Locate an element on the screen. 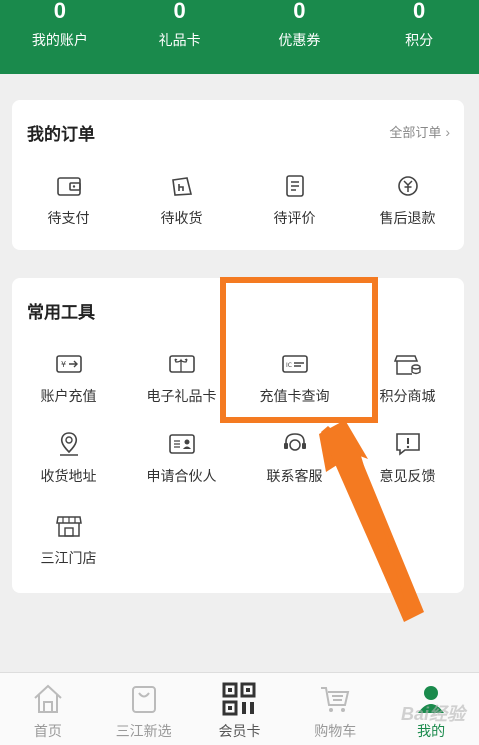 This screenshot has width=479, height=745. cart-icon is located at coordinates (335, 699).